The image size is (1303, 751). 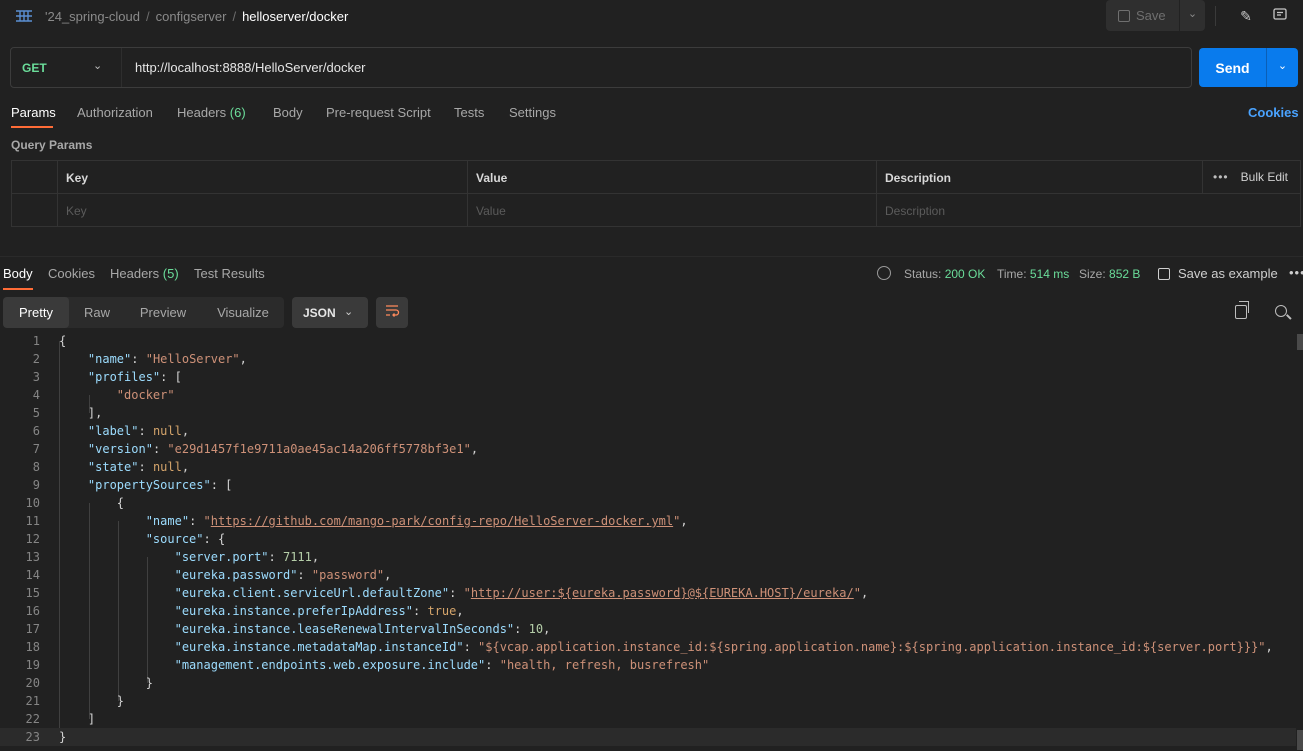 What do you see at coordinates (18, 289) in the screenshot?
I see `active-response-tab-indicator` at bounding box center [18, 289].